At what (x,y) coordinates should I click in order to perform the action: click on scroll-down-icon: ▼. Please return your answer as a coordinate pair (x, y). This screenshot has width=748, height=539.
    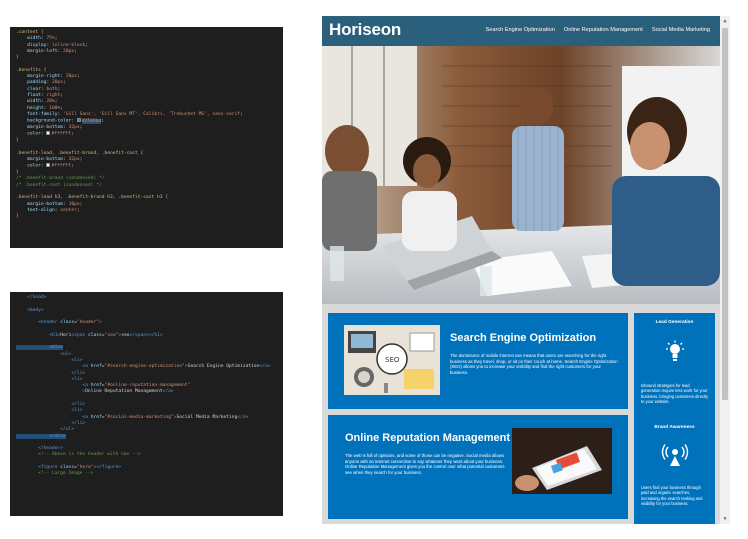
    Looking at the image, I should click on (725, 519).